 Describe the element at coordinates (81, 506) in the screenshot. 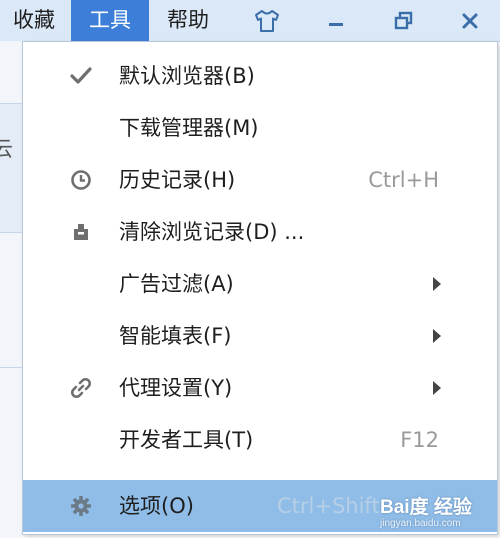

I see `gear-icon` at that location.